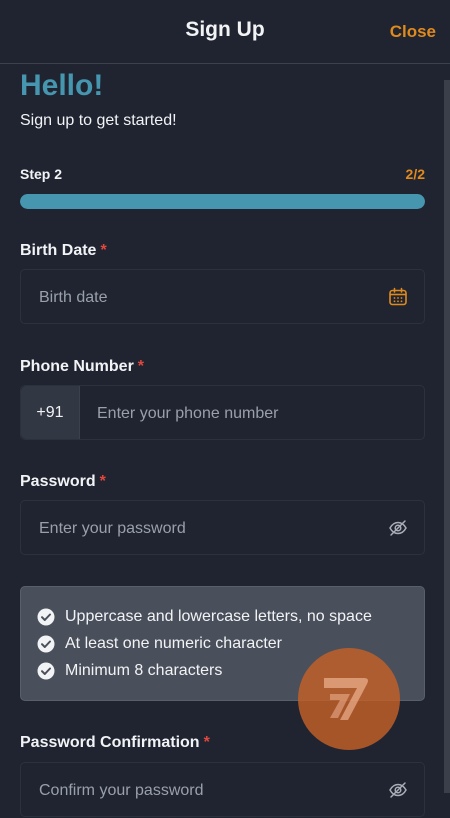 The height and width of the screenshot is (818, 450). What do you see at coordinates (209, 297) in the screenshot?
I see `birth-date-input` at bounding box center [209, 297].